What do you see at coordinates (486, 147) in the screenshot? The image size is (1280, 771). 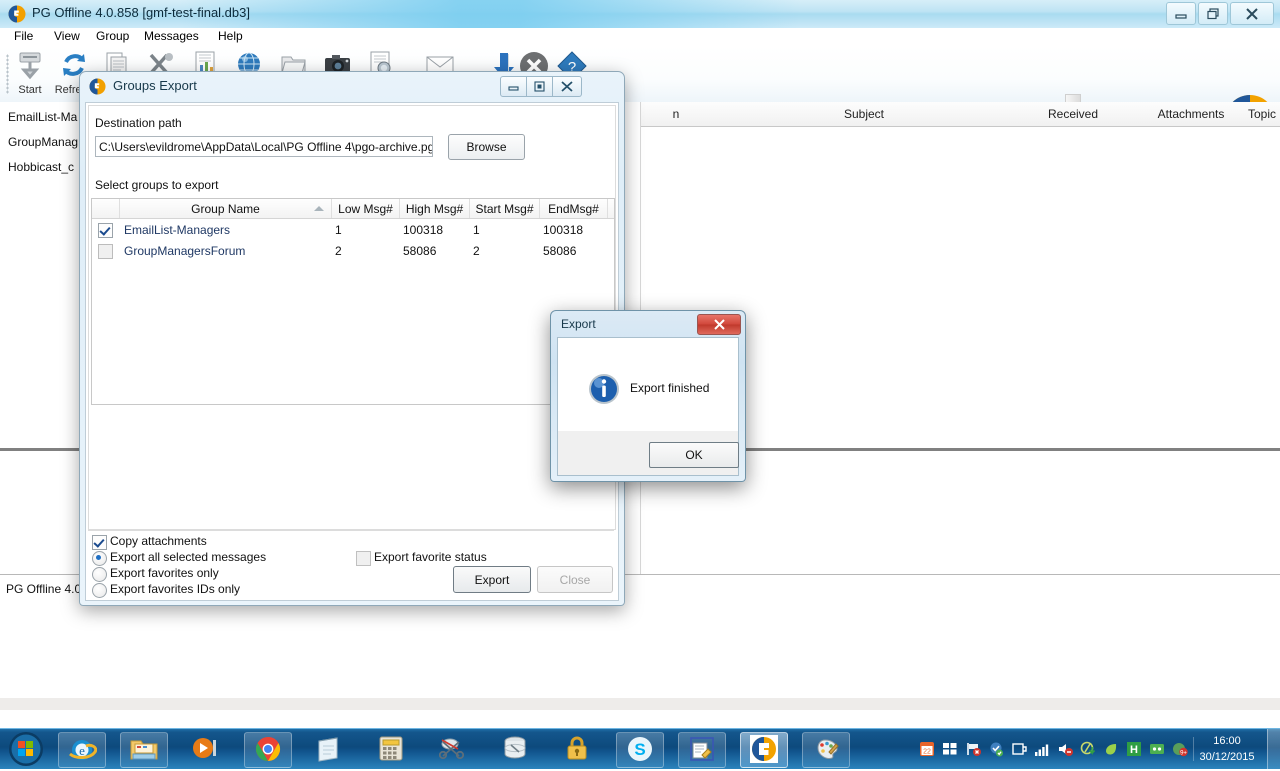 I see `browse-button: Browse` at bounding box center [486, 147].